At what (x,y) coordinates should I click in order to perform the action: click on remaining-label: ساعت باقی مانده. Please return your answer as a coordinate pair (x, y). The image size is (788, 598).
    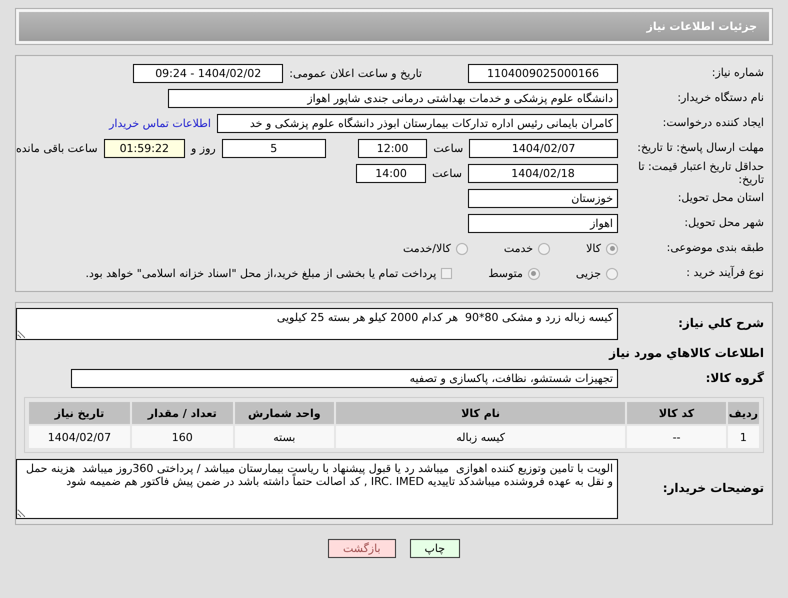
    Looking at the image, I should click on (57, 148).